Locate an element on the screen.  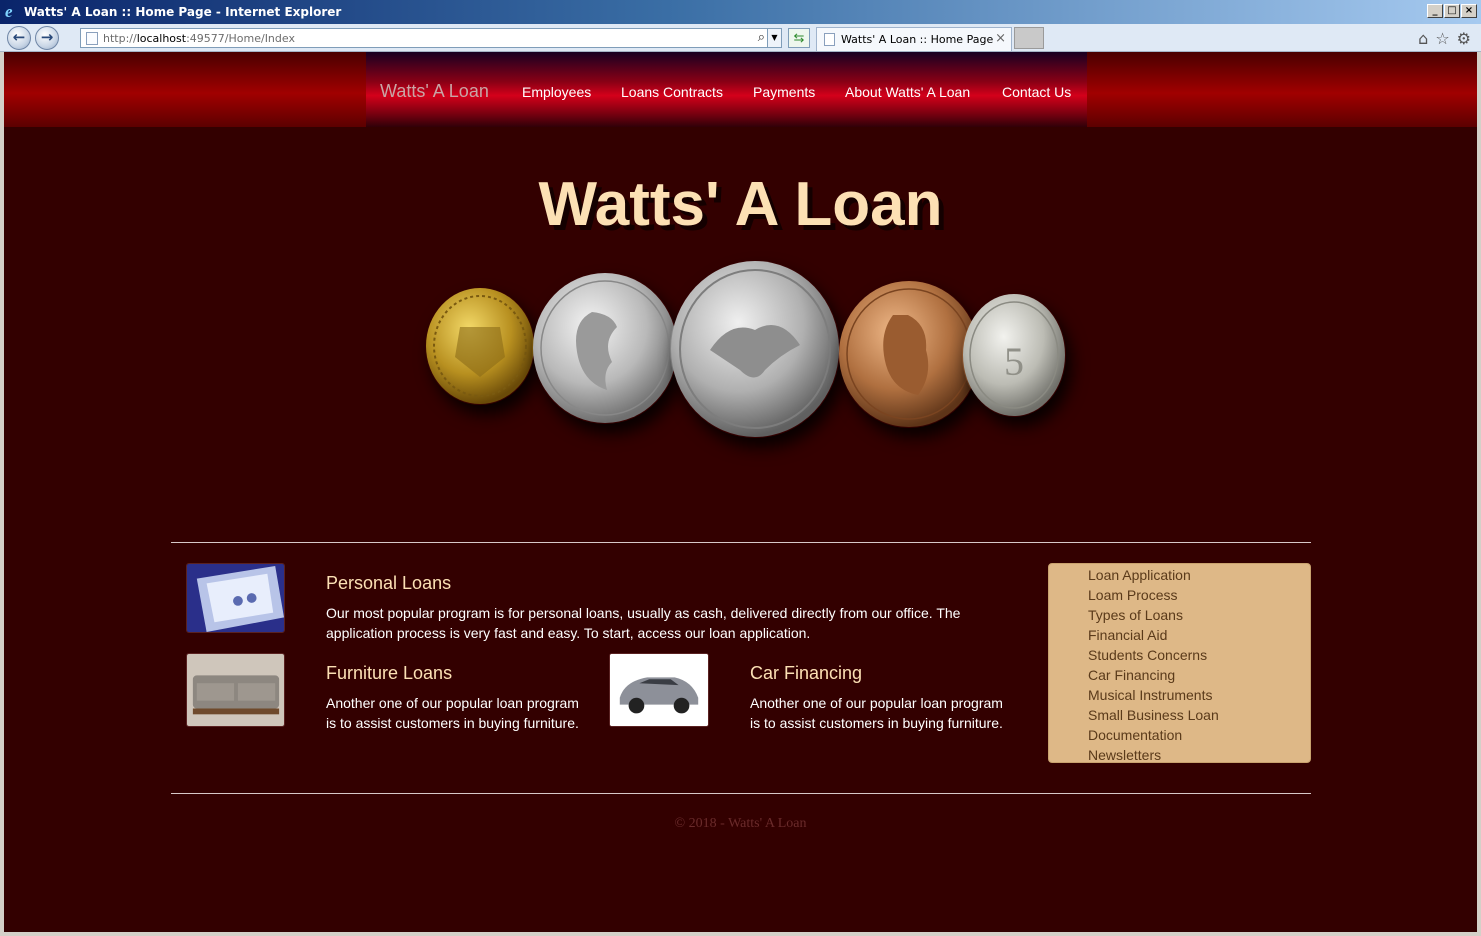
quarter-coin is located at coordinates (605, 348).